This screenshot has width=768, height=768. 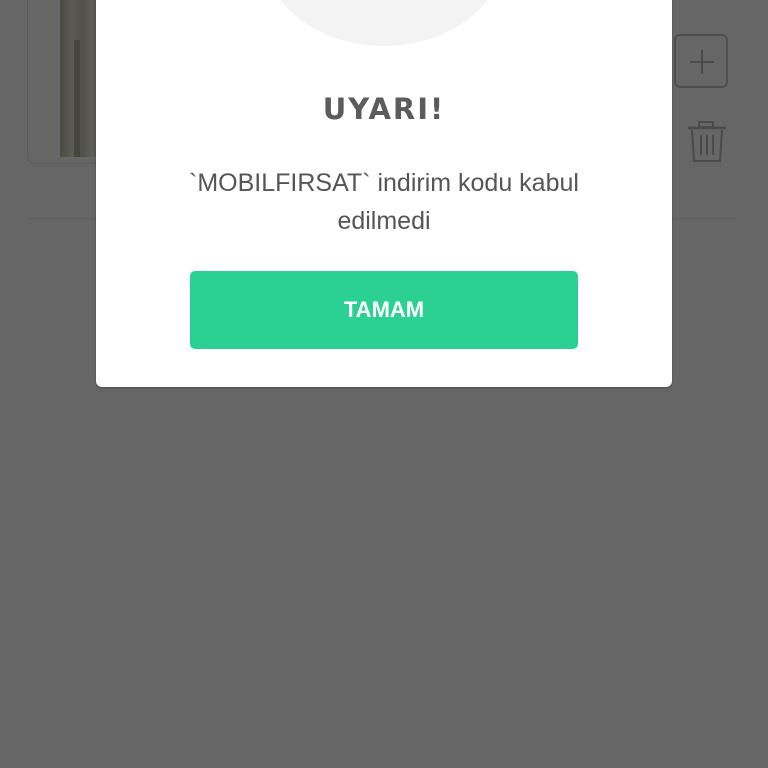 I want to click on trash-icon, so click(x=707, y=141).